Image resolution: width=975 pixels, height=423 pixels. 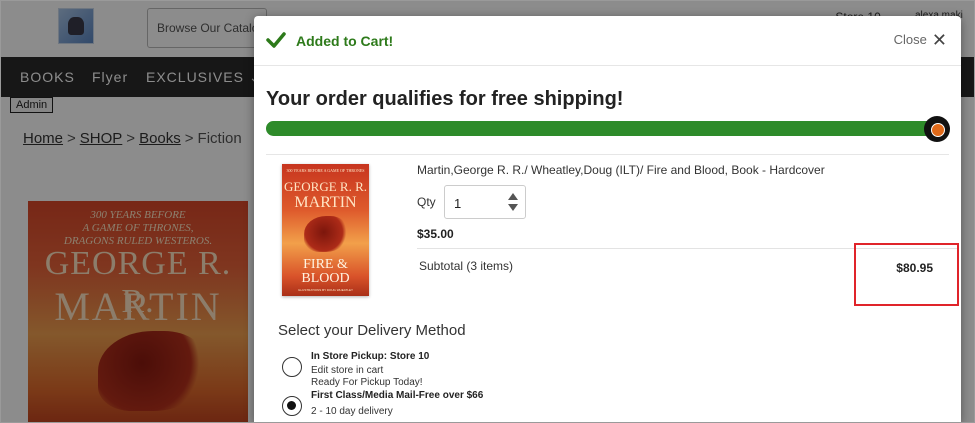 I want to click on subtotal-amount: $80.95, so click(x=914, y=268).